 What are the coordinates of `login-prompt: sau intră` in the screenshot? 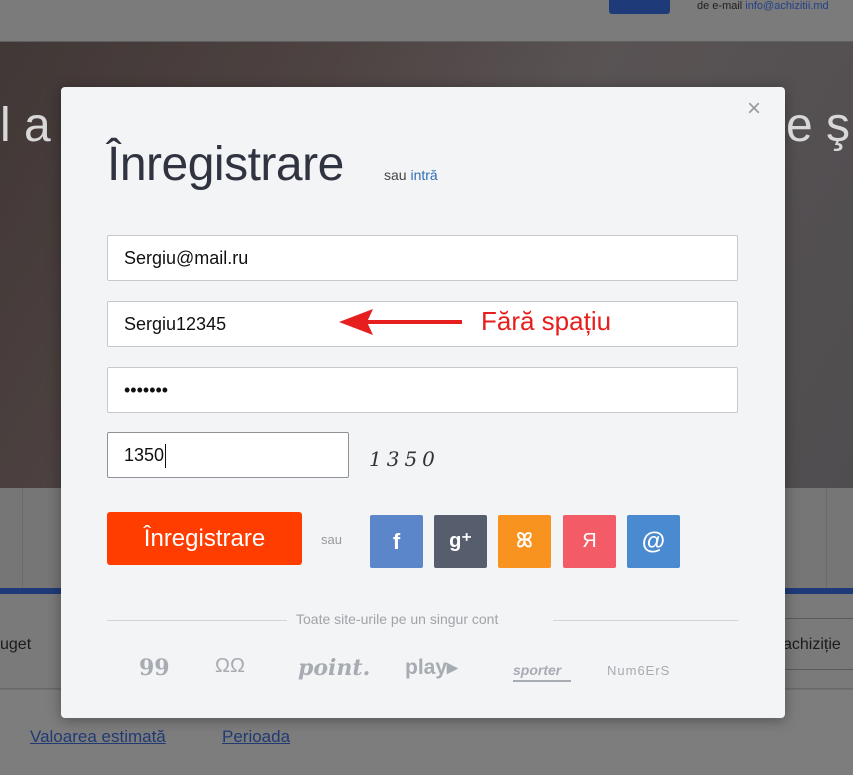 It's located at (411, 175).